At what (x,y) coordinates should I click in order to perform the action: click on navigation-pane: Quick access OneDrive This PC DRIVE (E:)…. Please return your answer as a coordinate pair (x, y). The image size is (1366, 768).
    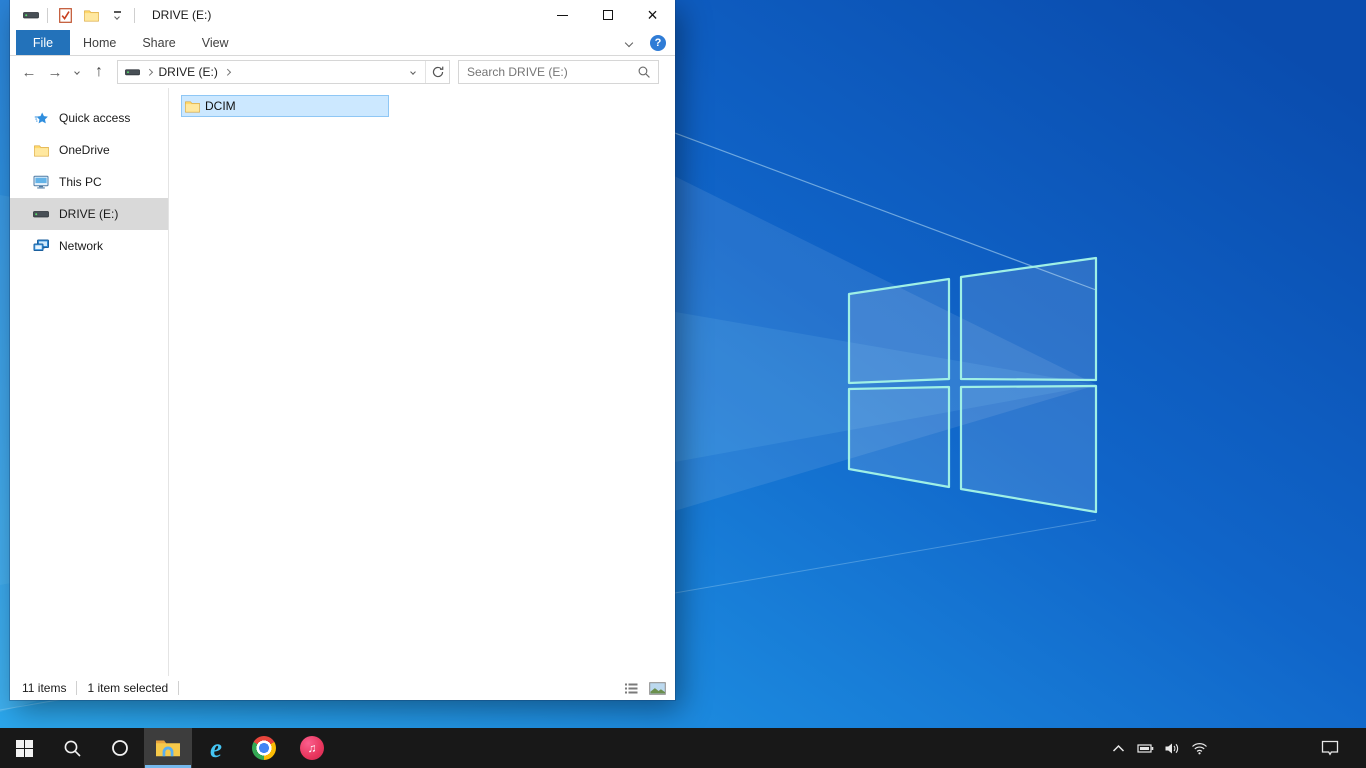
    Looking at the image, I should click on (89, 382).